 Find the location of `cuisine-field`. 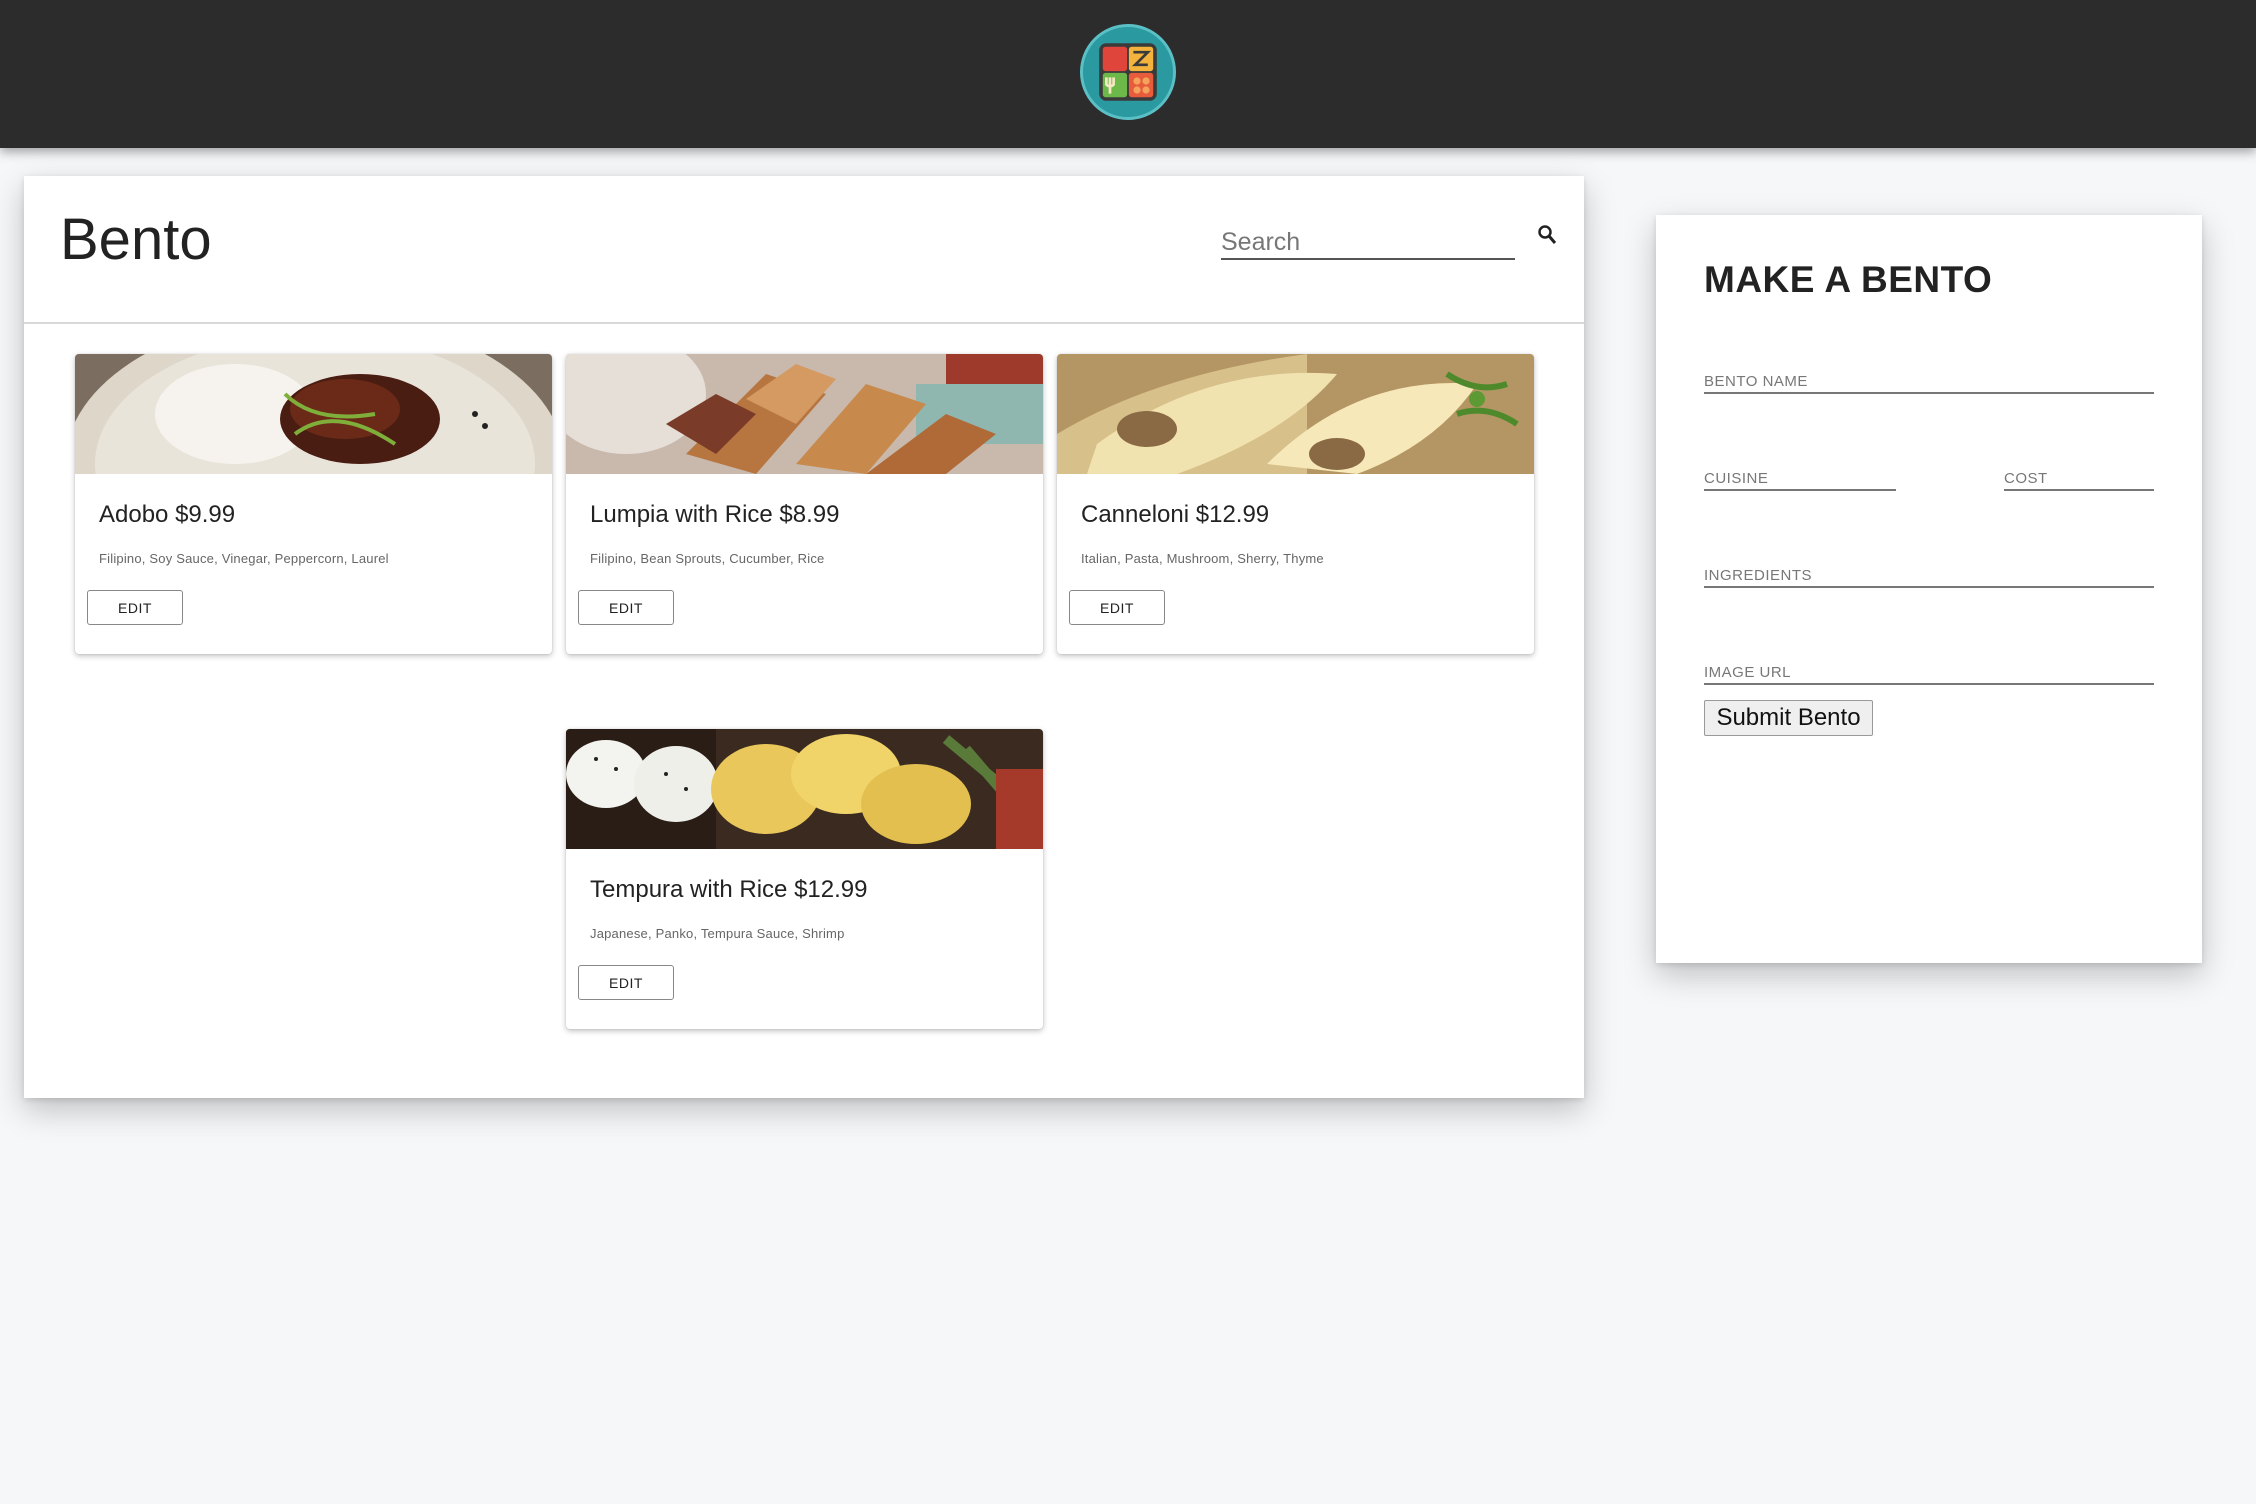

cuisine-field is located at coordinates (1800, 474).